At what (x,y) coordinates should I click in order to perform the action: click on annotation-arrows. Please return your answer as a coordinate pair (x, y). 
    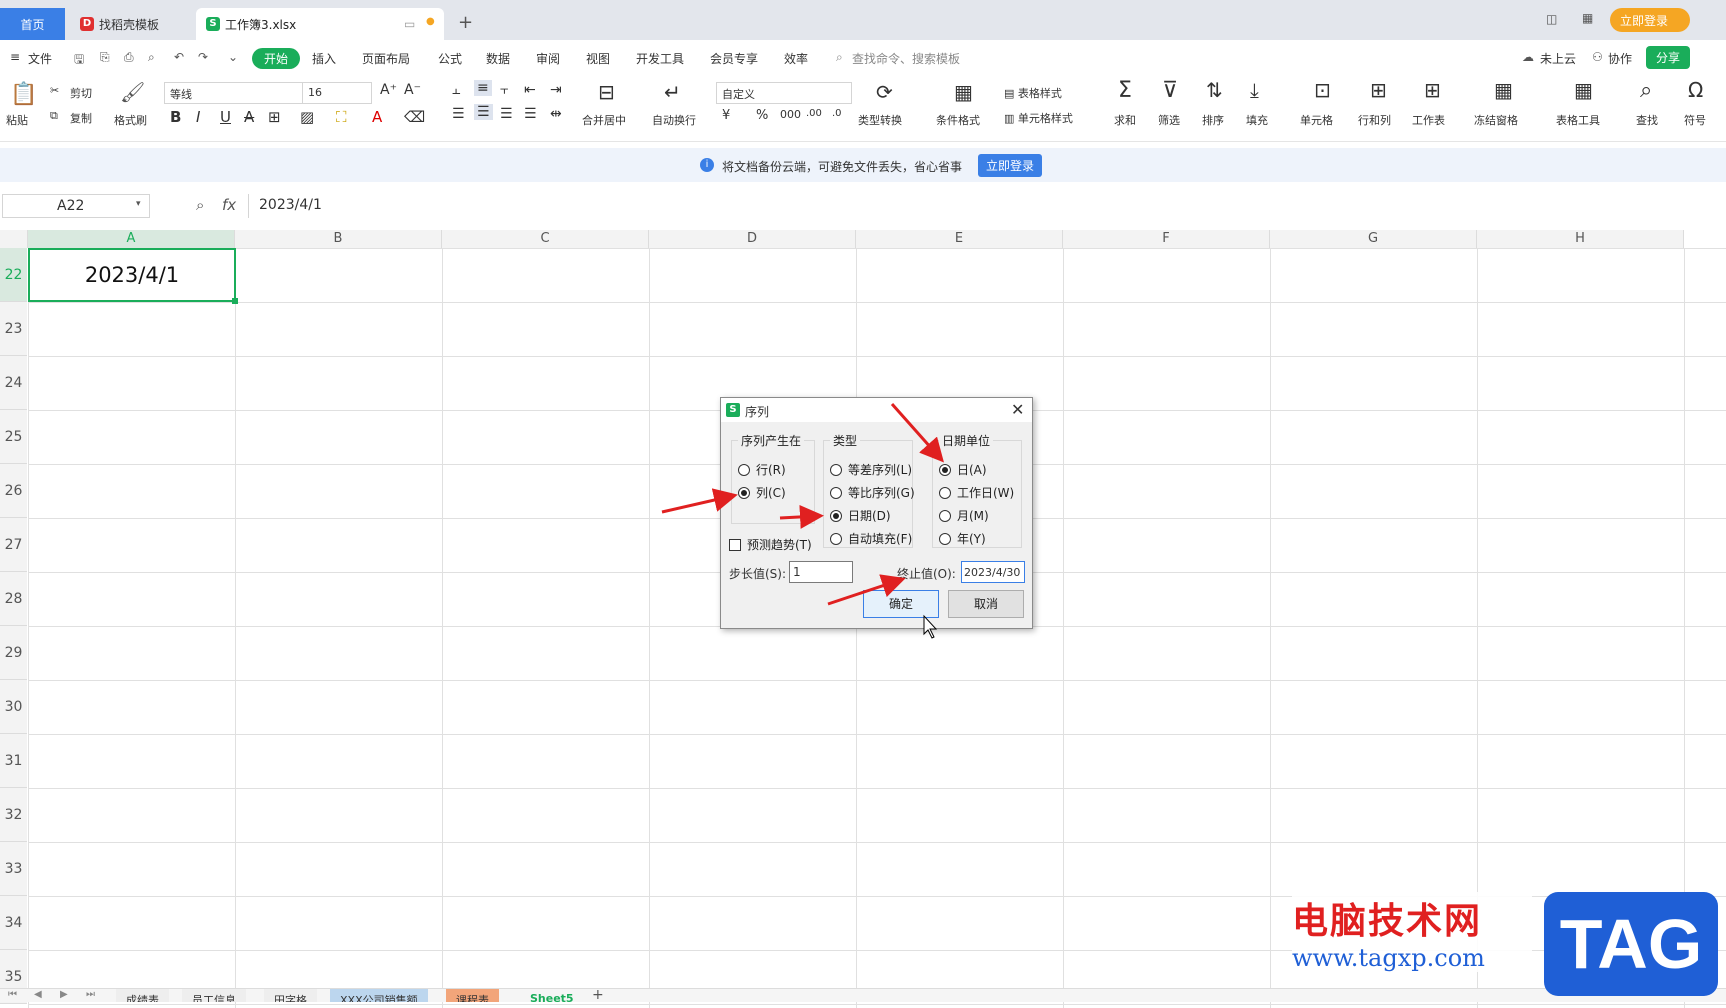
    Looking at the image, I should click on (802, 521).